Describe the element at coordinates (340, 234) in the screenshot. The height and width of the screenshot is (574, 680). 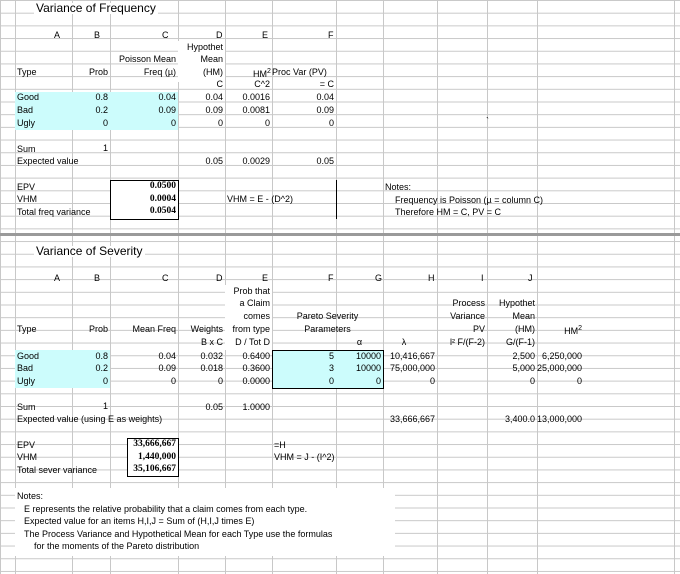
I see `section-separator` at that location.